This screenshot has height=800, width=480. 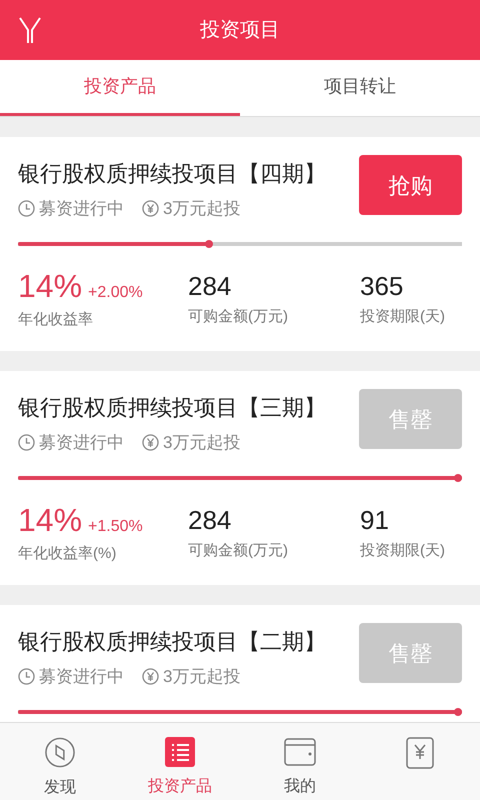 I want to click on nav-tab: 我的, so click(x=300, y=761).